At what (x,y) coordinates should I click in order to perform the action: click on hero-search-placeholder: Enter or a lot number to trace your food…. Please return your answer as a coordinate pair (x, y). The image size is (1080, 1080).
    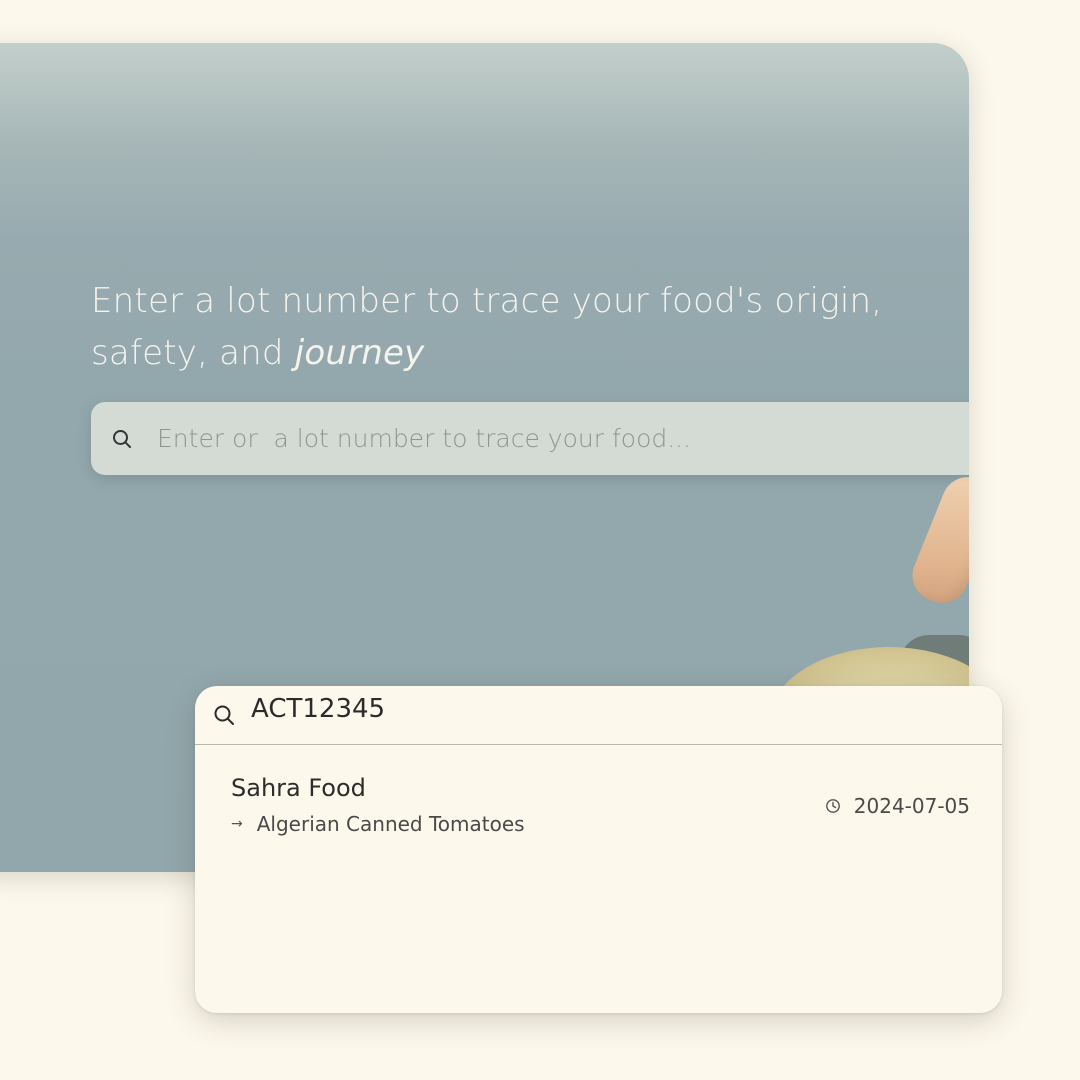
    Looking at the image, I should click on (424, 438).